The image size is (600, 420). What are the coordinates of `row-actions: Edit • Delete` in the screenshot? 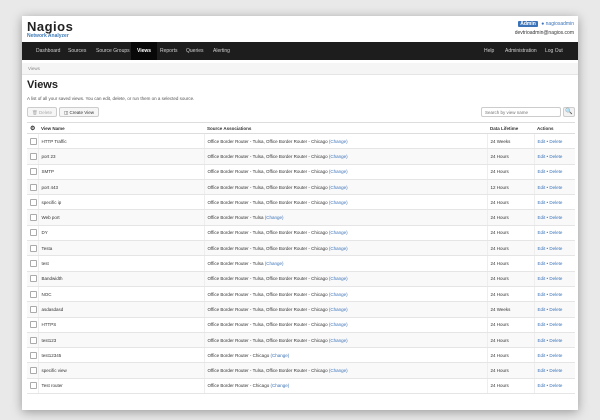 It's located at (554, 141).